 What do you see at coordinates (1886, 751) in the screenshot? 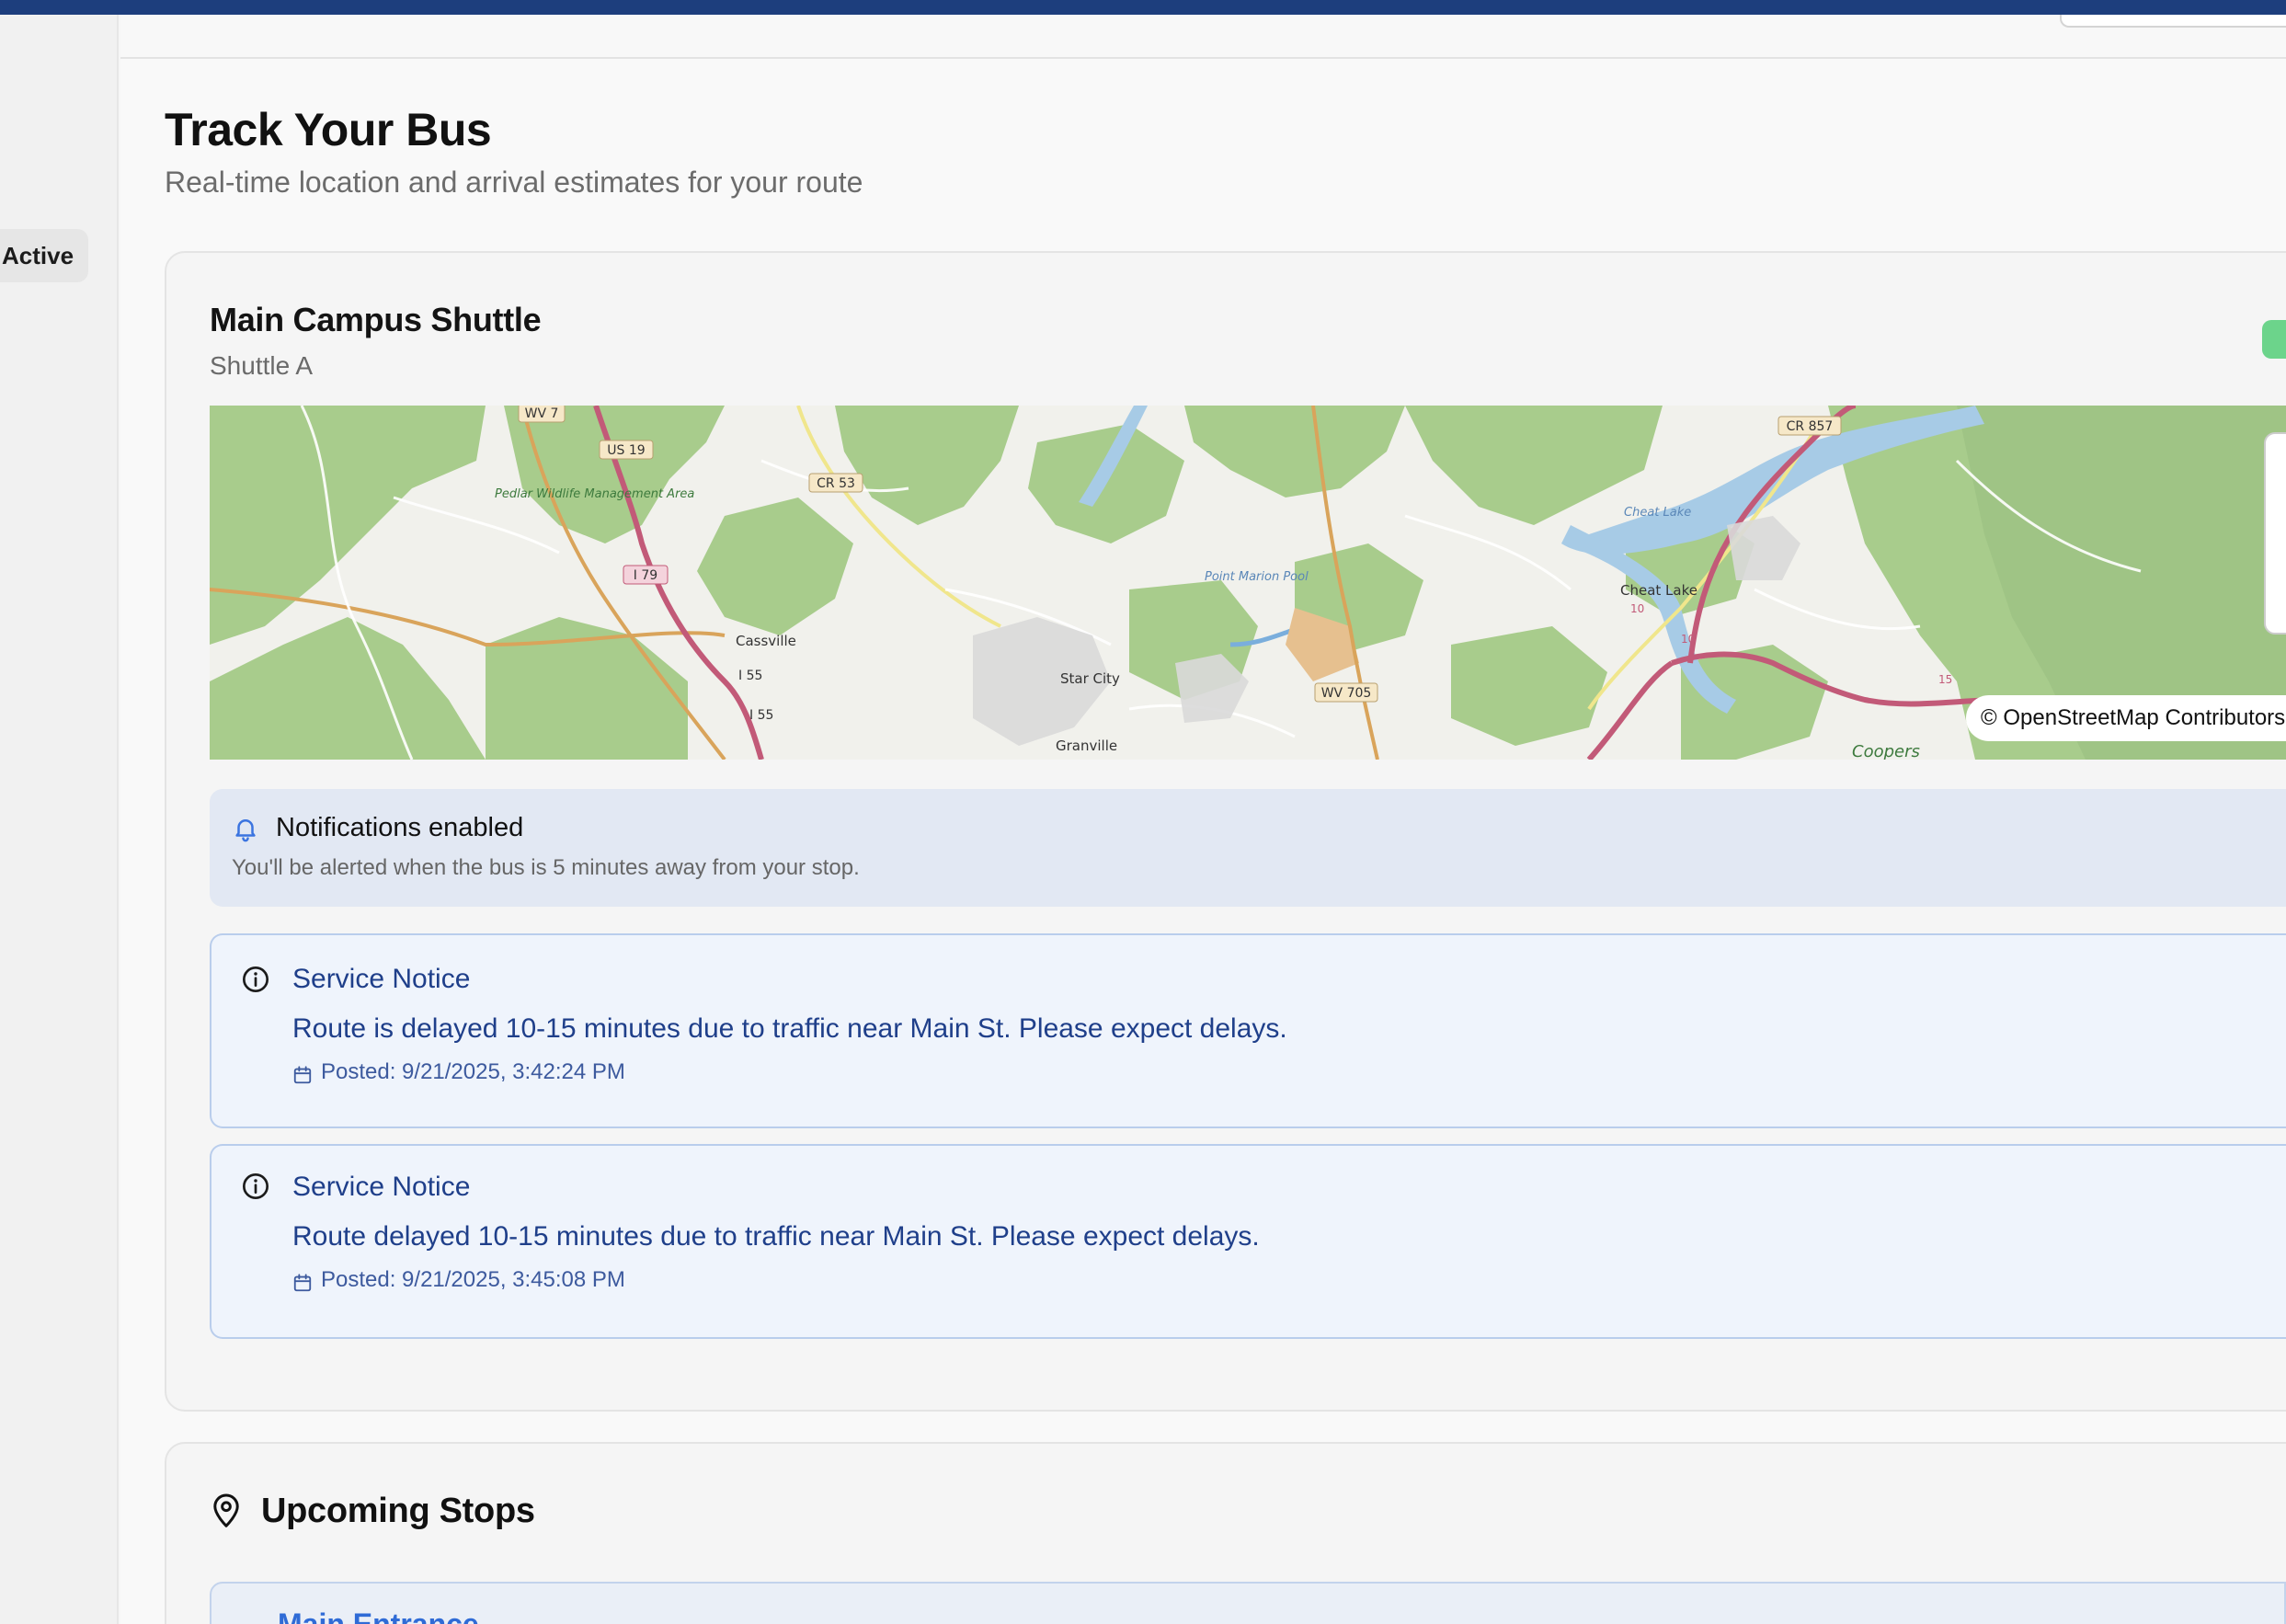
I see `map-label-coopers: Coopers` at bounding box center [1886, 751].